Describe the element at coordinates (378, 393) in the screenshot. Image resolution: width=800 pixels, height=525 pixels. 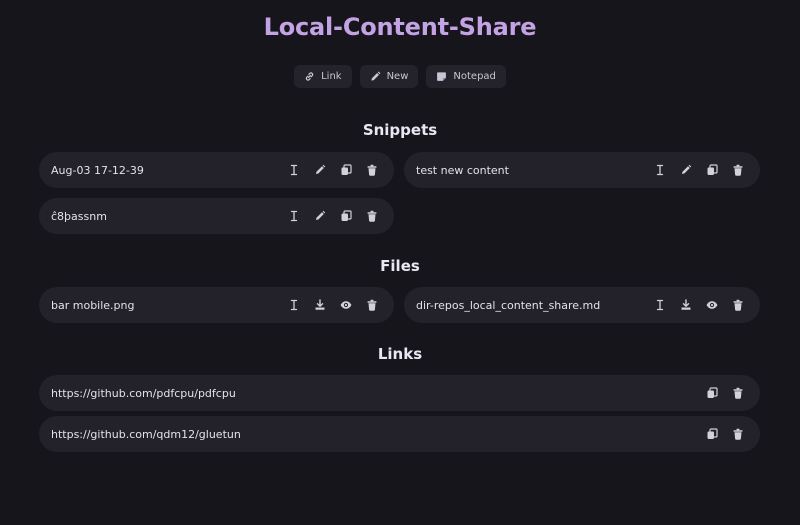
I see `link-url: https://github.com/pdfcpu/pdfcpu` at that location.